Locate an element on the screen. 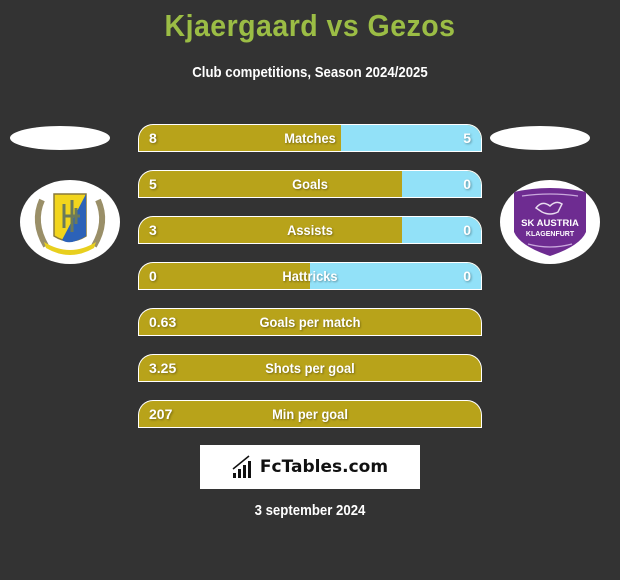 Image resolution: width=620 pixels, height=580 pixels. stat-label: Hattricks is located at coordinates (310, 276).